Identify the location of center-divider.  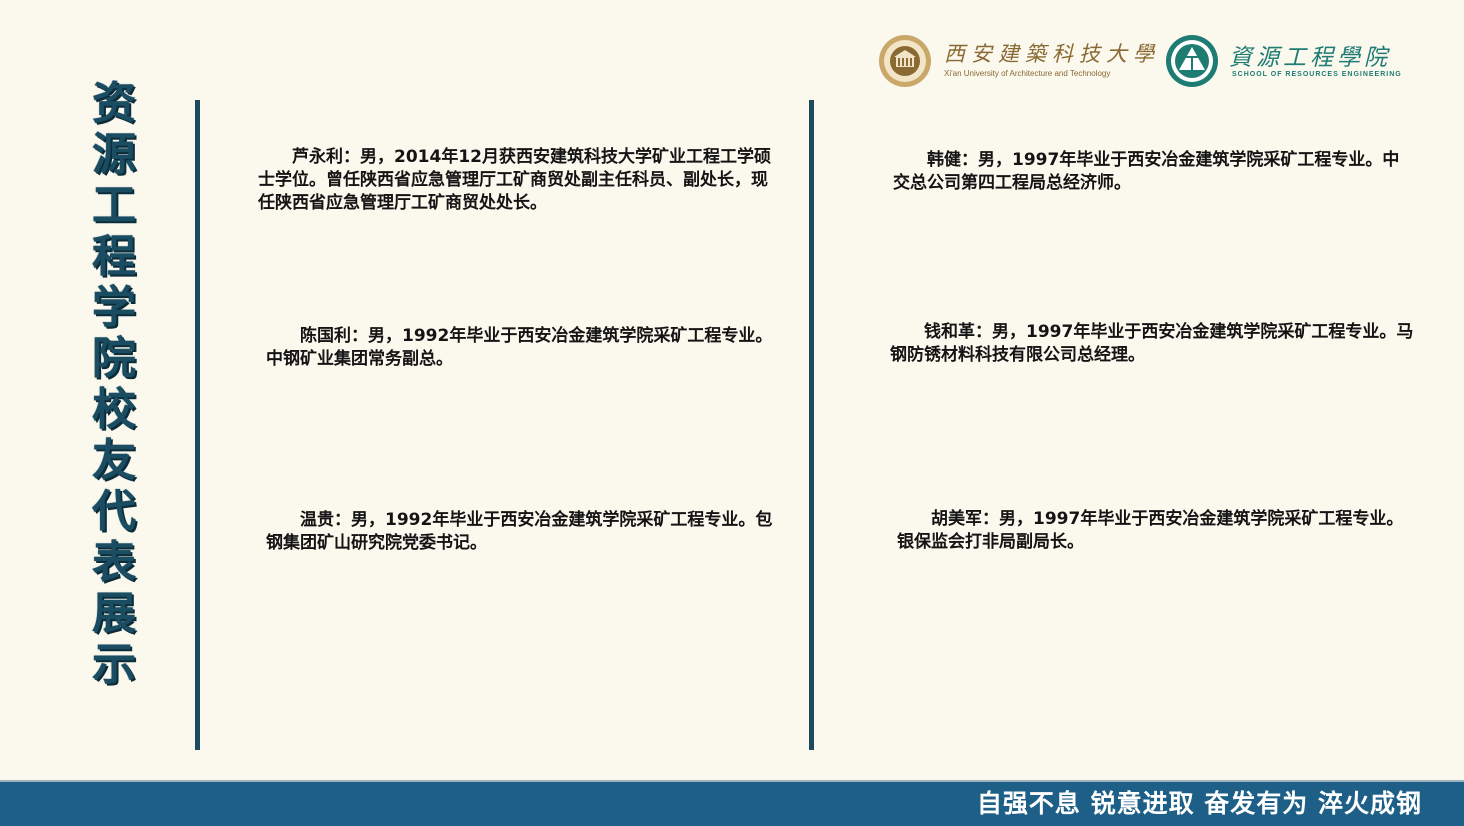
(811, 425).